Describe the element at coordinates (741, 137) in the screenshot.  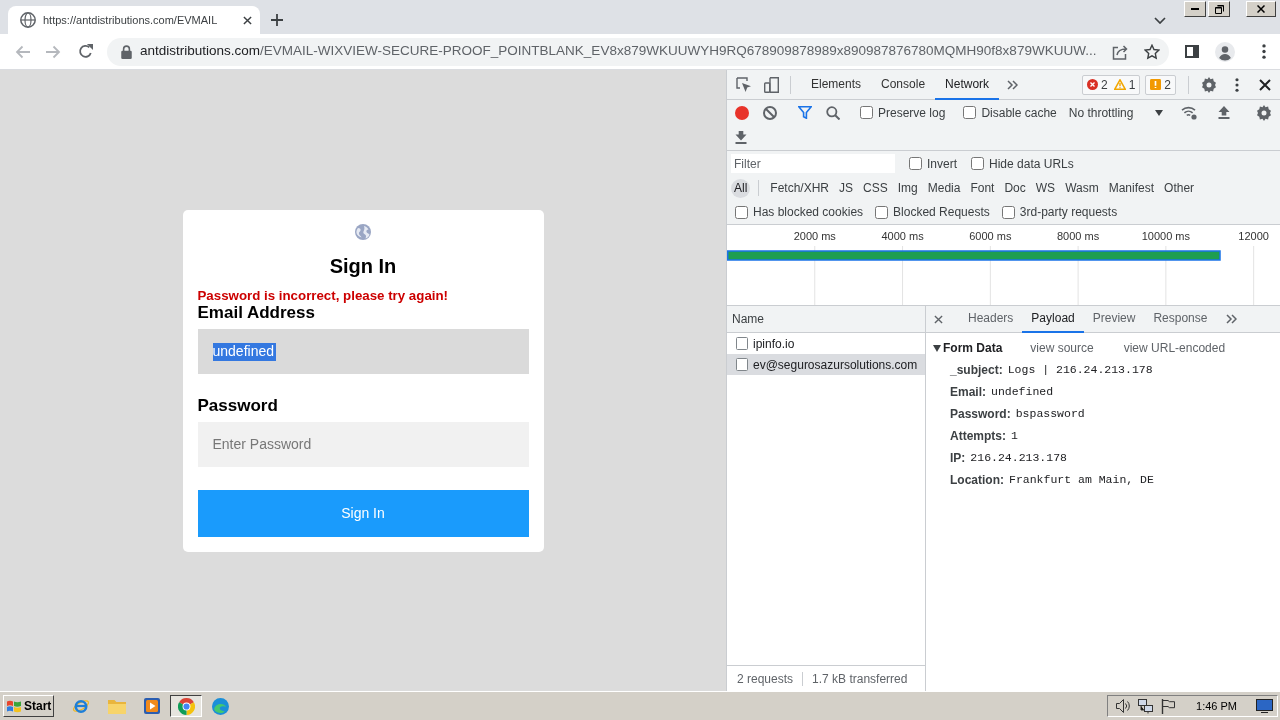
I see `download-icon` at that location.